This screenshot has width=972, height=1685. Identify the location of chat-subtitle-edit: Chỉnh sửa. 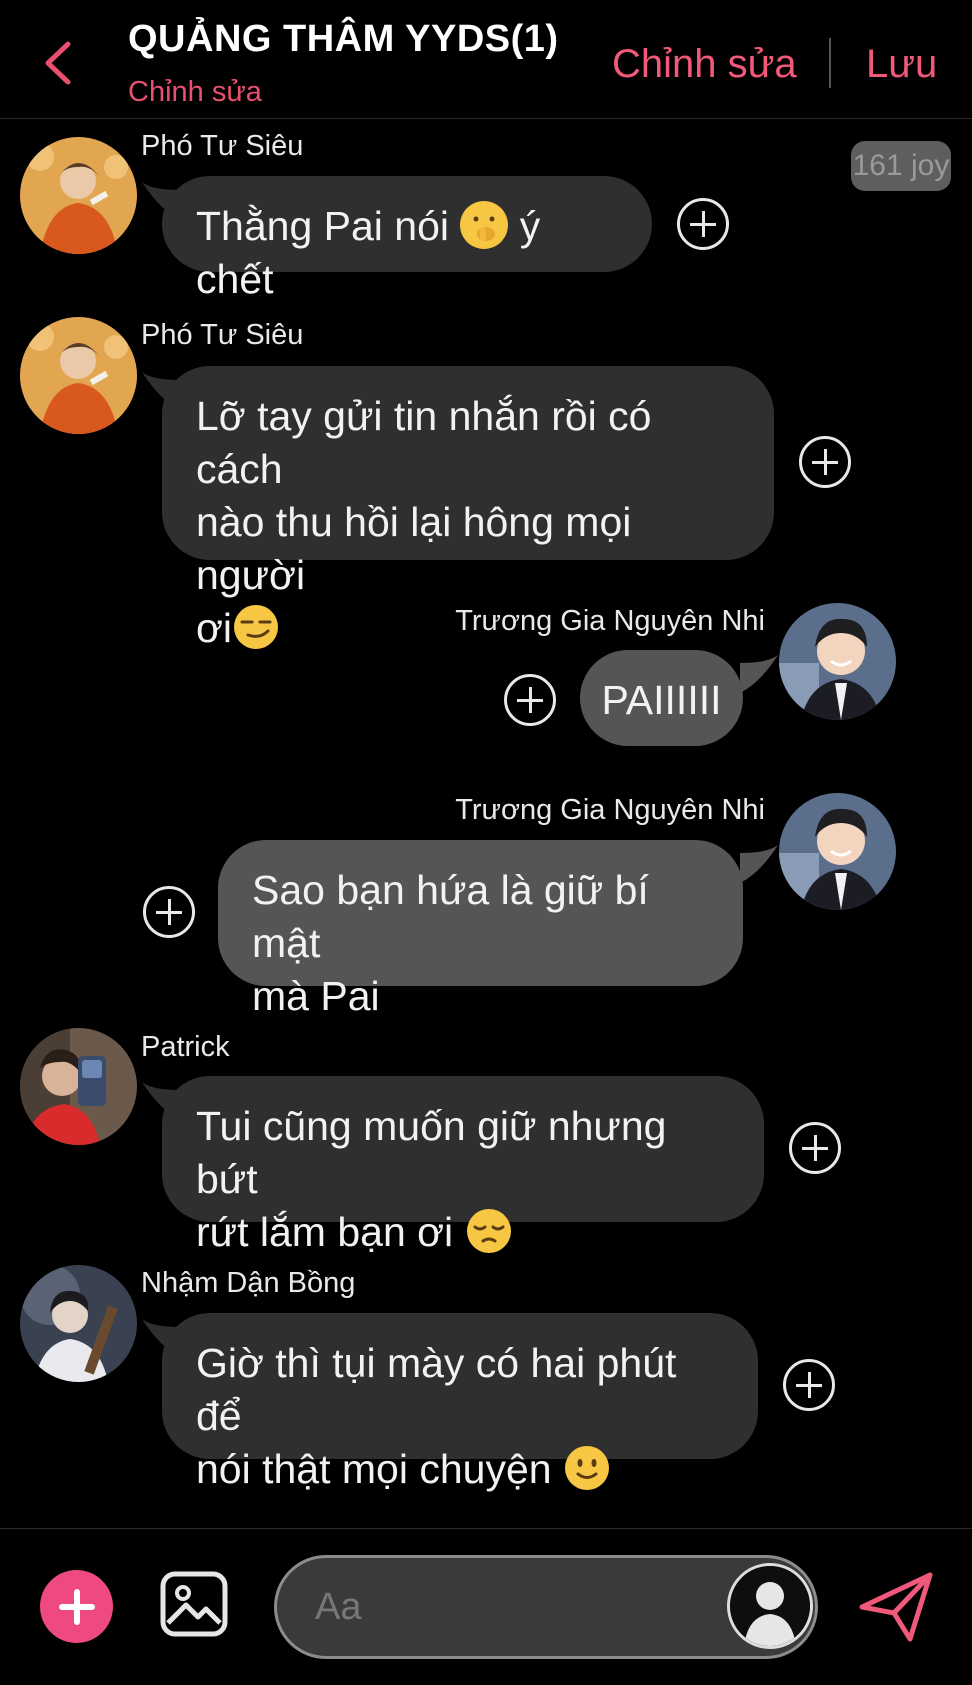
(195, 92).